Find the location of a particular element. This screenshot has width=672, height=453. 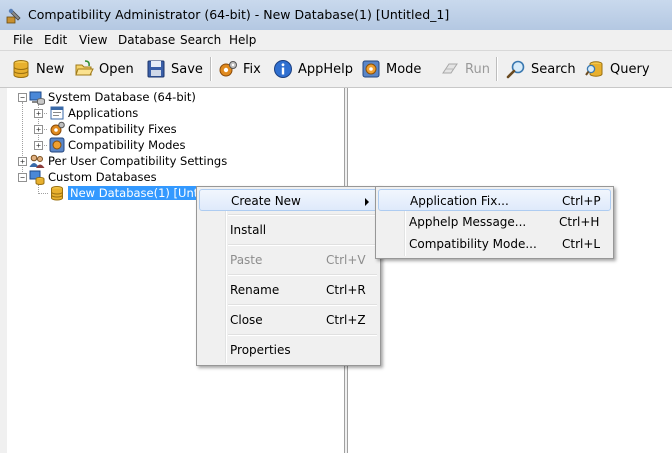

tree-label: Custom Databases is located at coordinates (102, 177).